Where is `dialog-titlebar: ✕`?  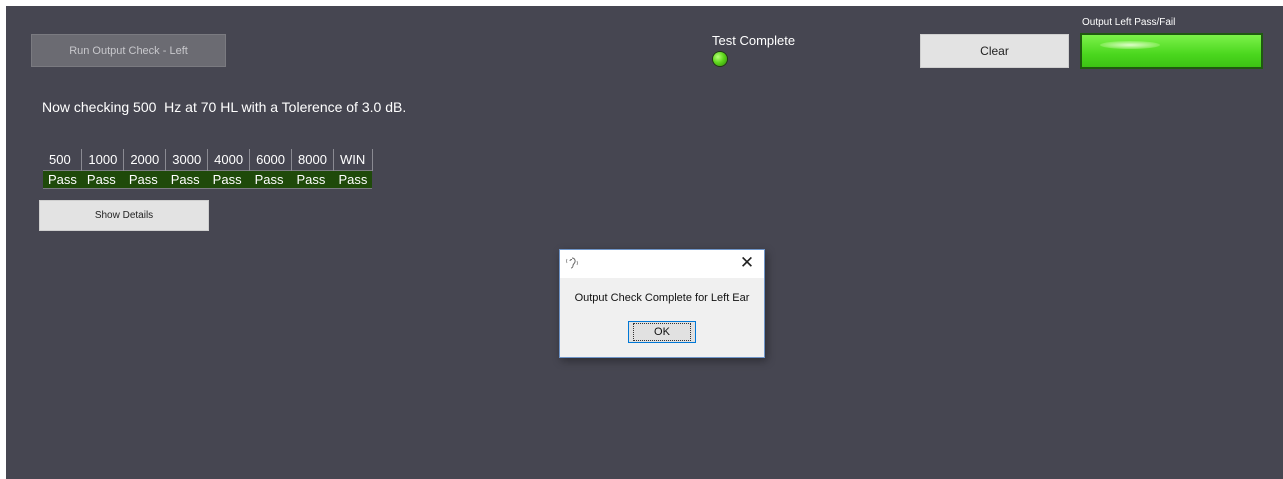 dialog-titlebar: ✕ is located at coordinates (662, 264).